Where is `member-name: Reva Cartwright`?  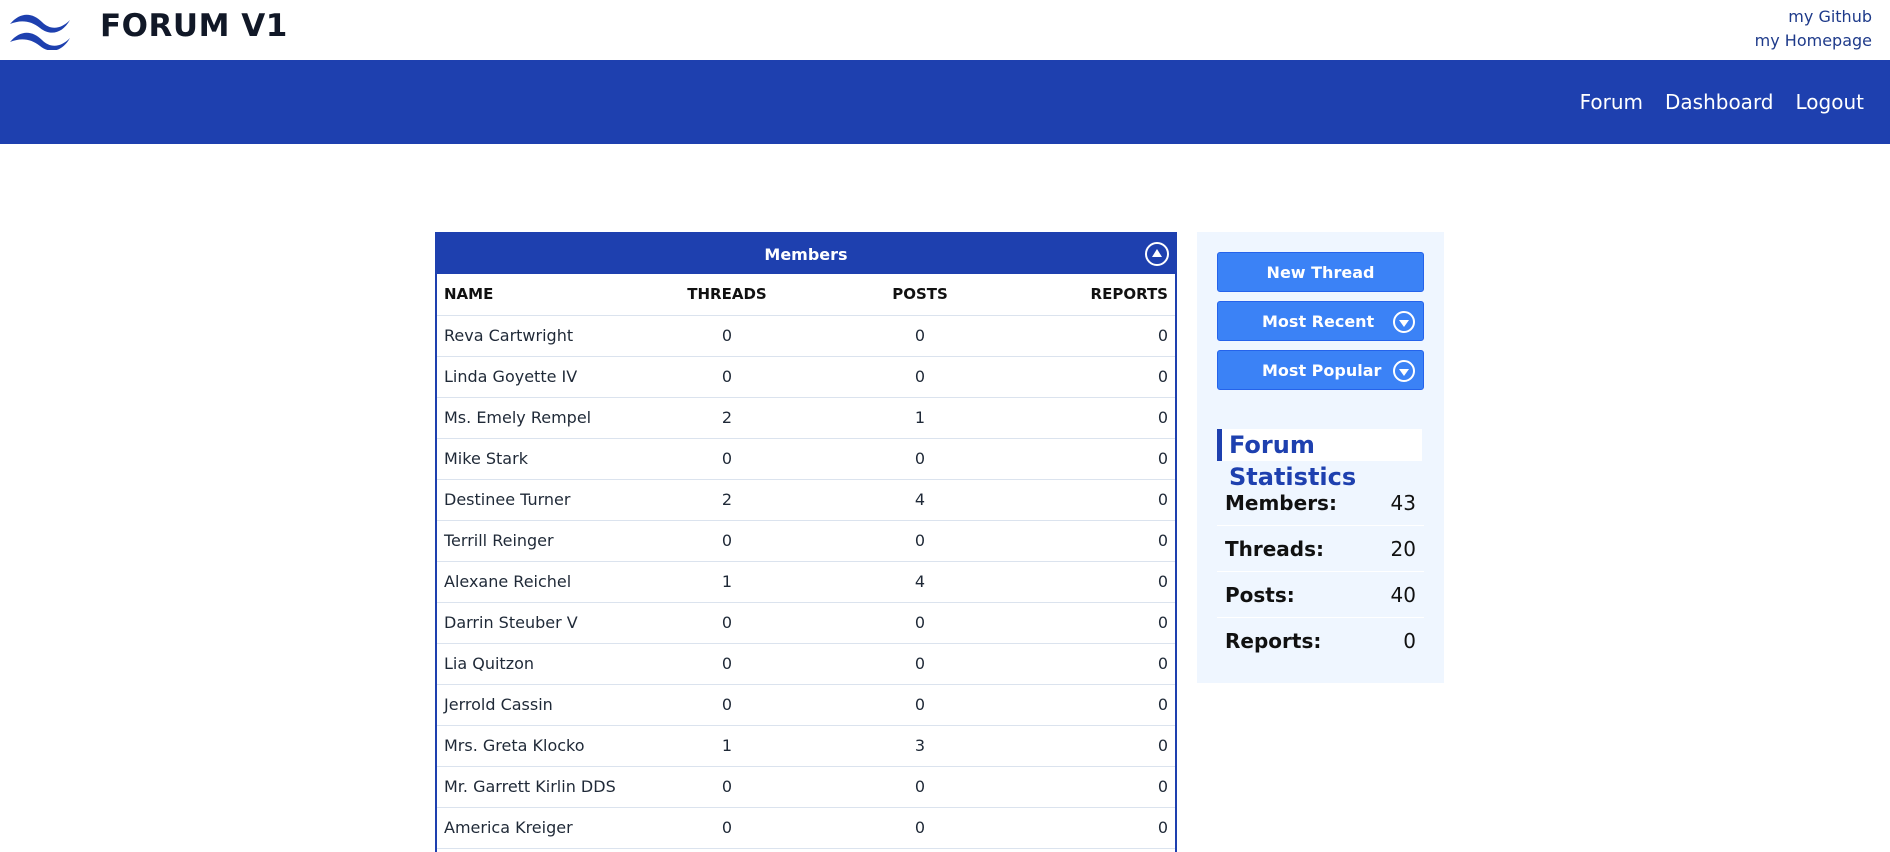
member-name: Reva Cartwright is located at coordinates (537, 336).